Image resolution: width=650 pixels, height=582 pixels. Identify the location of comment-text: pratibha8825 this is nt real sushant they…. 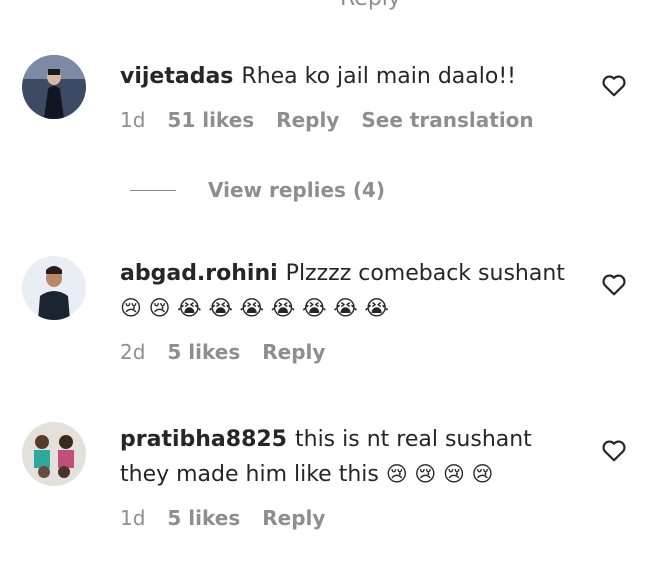
(345, 457).